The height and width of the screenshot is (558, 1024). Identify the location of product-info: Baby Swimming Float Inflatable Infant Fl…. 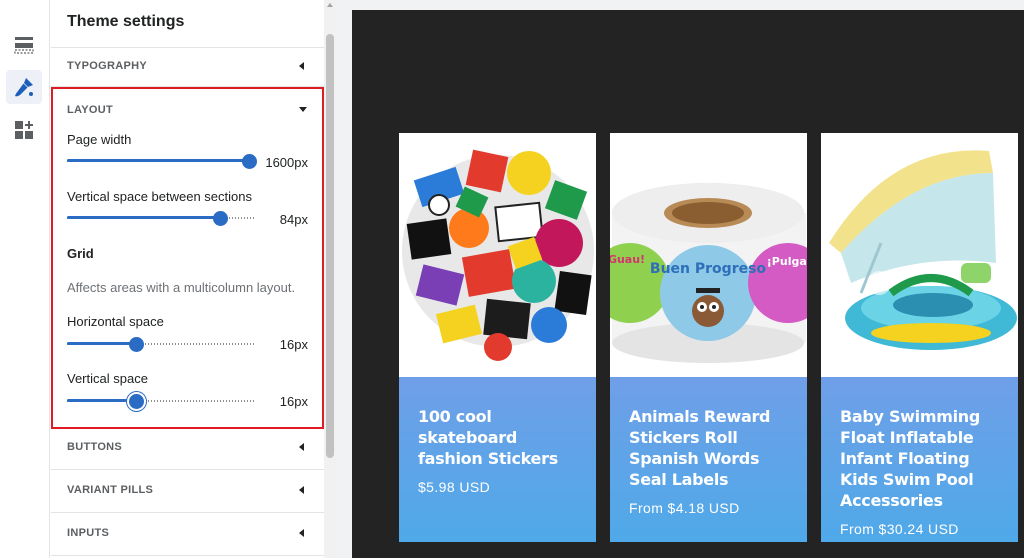
(919, 459).